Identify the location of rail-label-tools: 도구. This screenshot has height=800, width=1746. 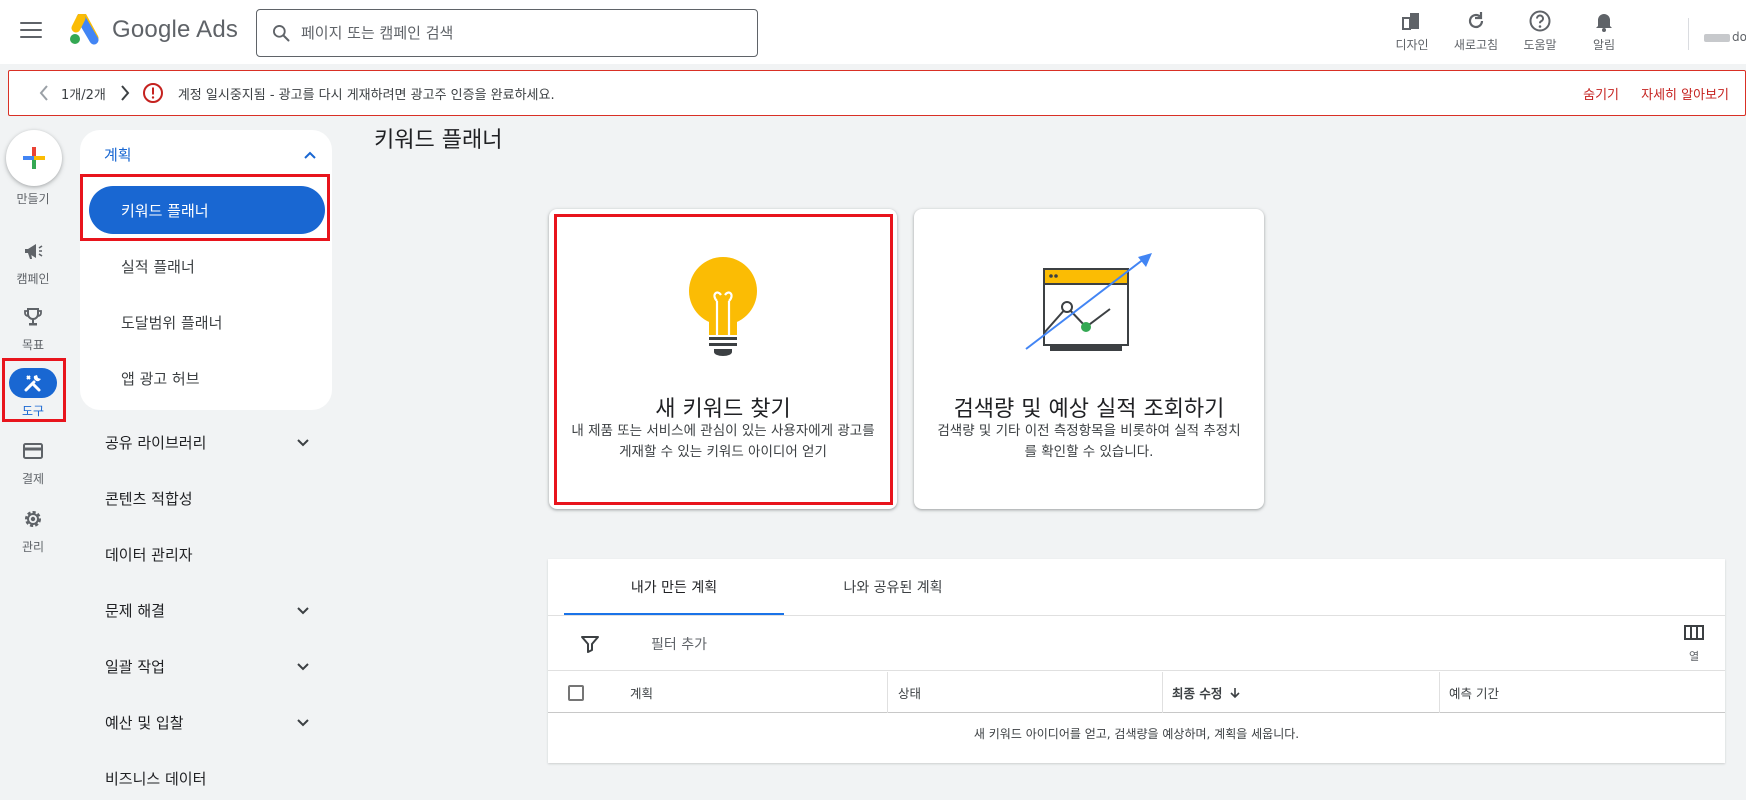
(33, 411).